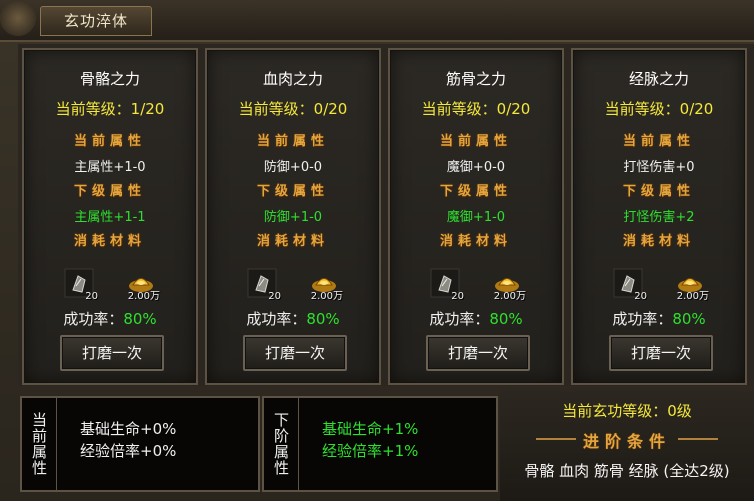 The image size is (754, 501). What do you see at coordinates (96, 21) in the screenshot?
I see `window-title-tab: 玄功淬体` at bounding box center [96, 21].